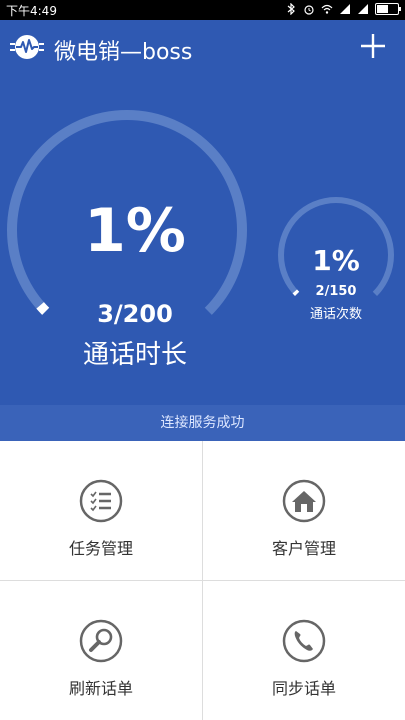 The height and width of the screenshot is (720, 405). What do you see at coordinates (101, 641) in the screenshot?
I see `search-icon` at bounding box center [101, 641].